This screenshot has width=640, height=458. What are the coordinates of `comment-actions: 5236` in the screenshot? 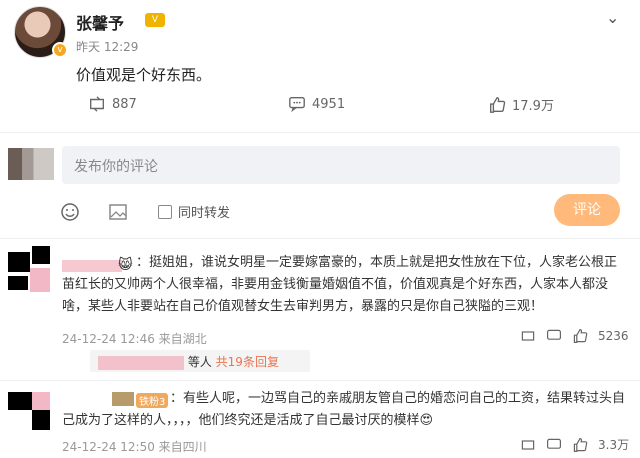 It's located at (574, 336).